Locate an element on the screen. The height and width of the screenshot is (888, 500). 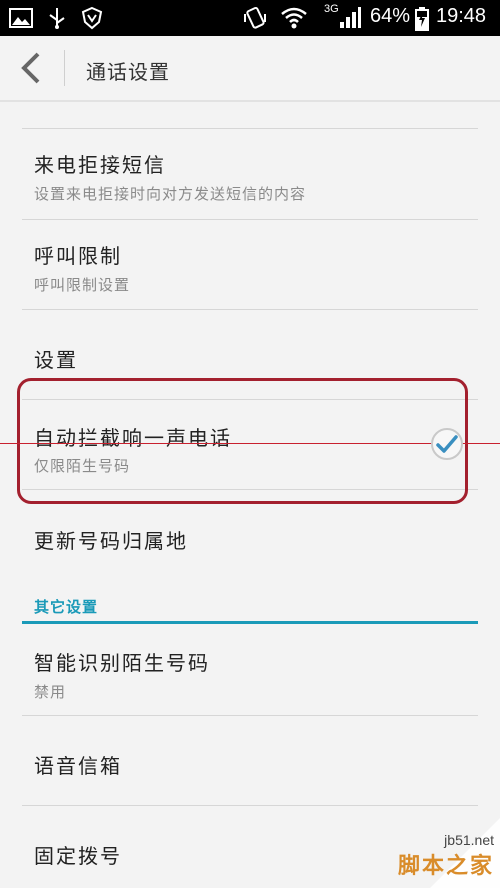
watermark: jb51.net 脚本之家 is located at coordinates (446, 856).